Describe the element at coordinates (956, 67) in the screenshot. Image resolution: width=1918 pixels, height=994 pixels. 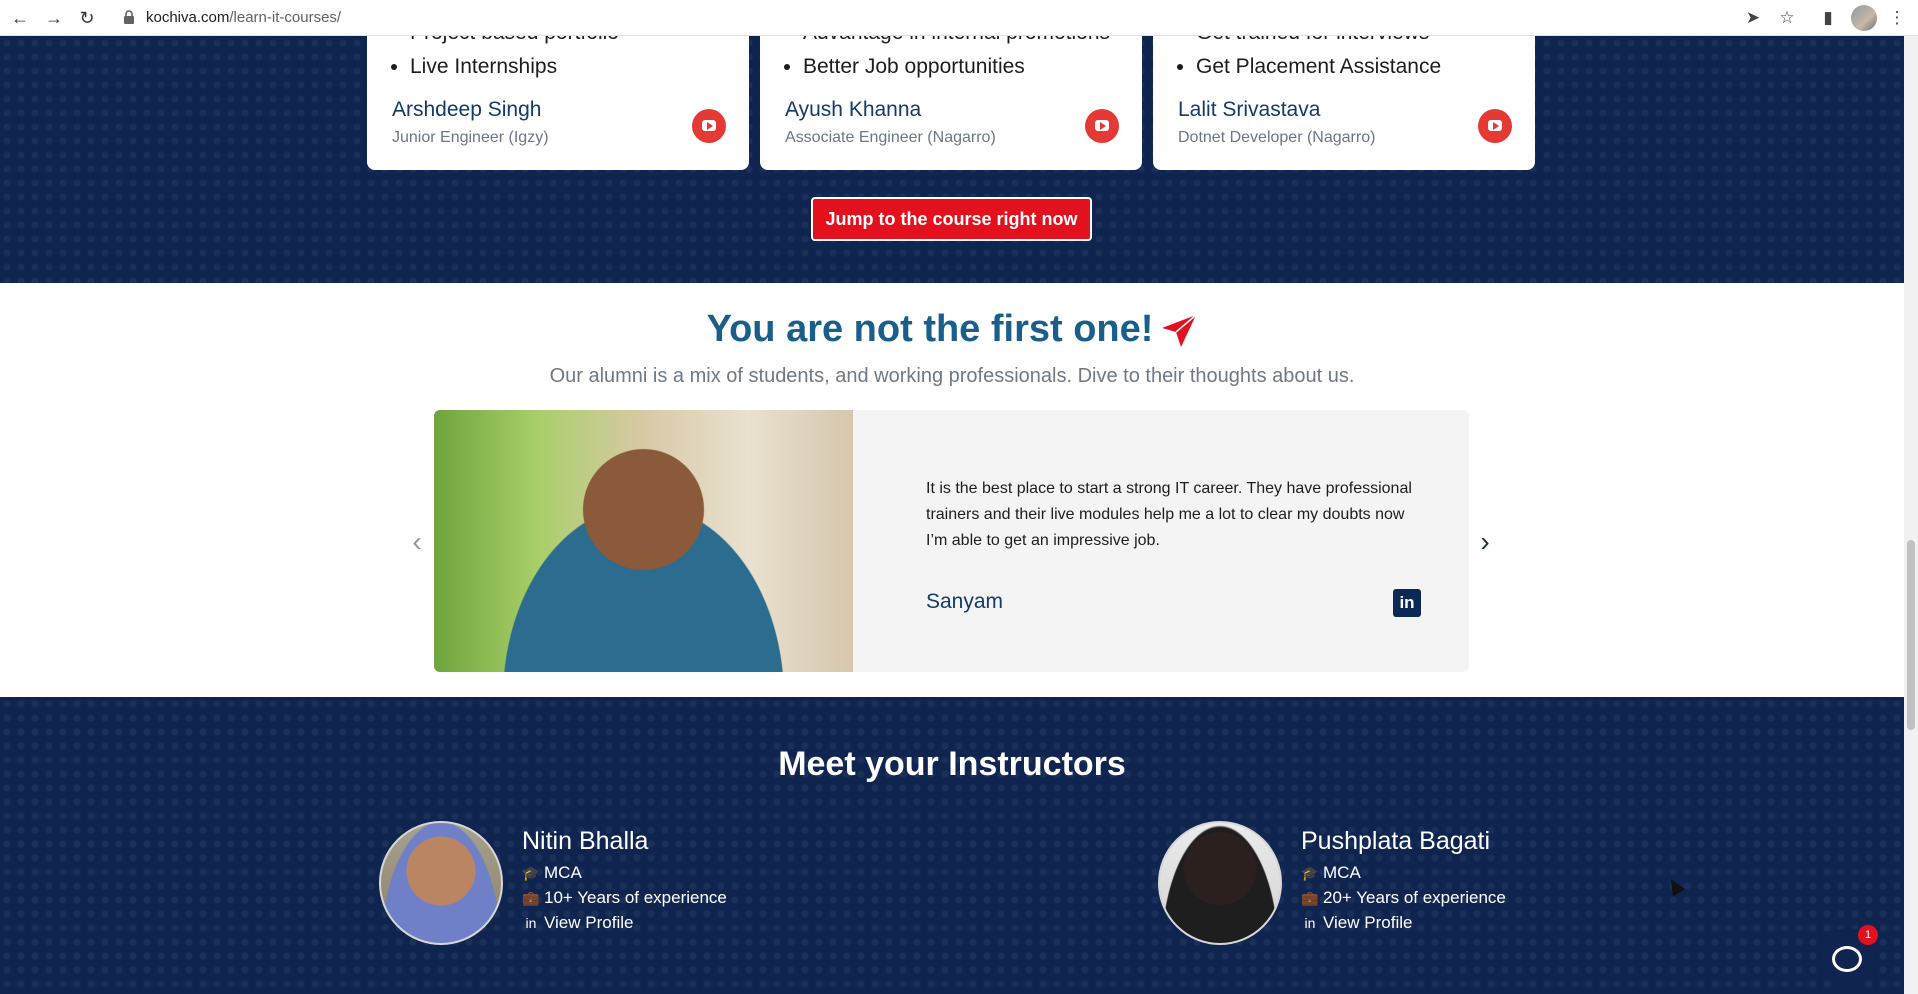
I see `benefit-item: Better Job opportunities` at that location.